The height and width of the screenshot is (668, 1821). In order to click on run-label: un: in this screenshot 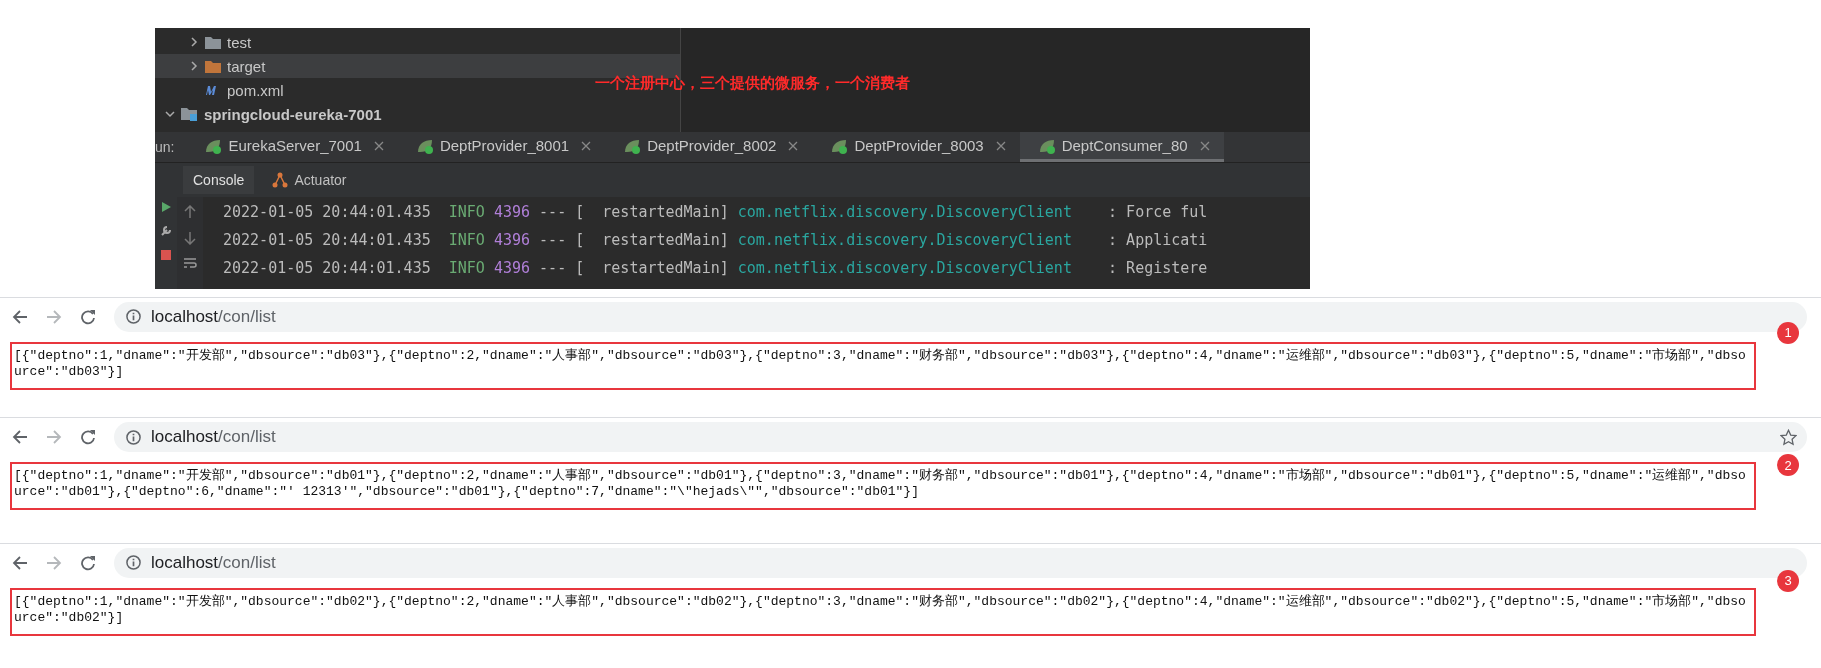, I will do `click(165, 147)`.